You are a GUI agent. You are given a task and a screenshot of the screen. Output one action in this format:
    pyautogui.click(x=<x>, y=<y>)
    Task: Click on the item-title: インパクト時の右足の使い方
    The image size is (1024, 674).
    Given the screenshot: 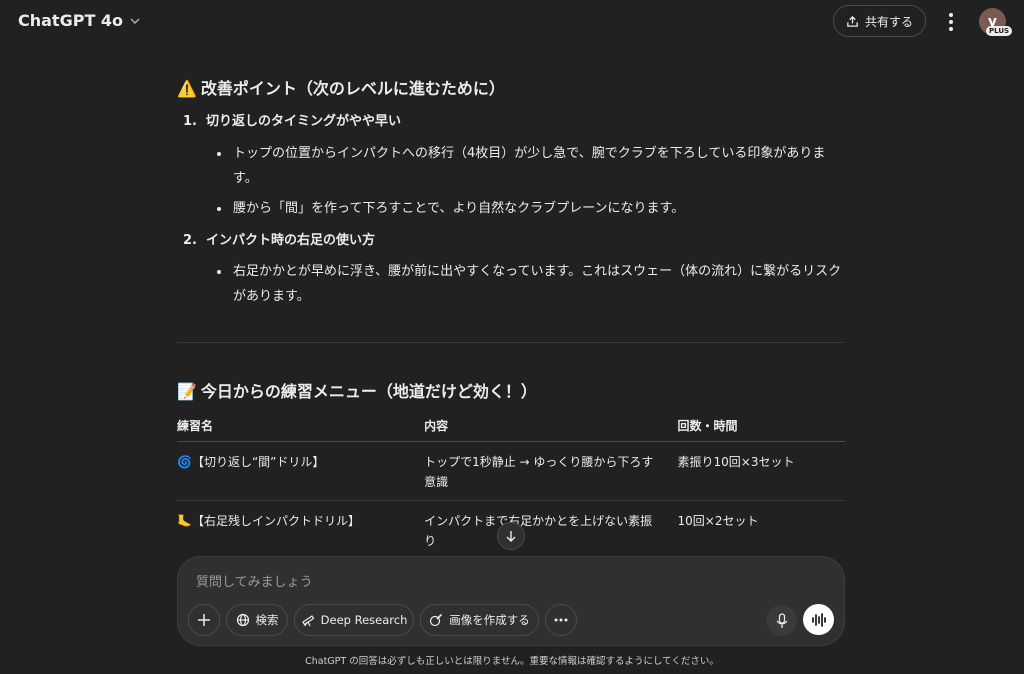 What is the action you would take?
    pyautogui.click(x=291, y=240)
    